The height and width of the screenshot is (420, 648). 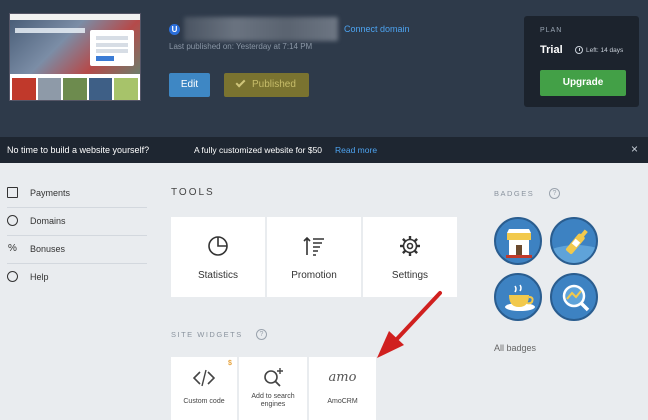 I want to click on promo-question: No time to build a website yourself?, so click(x=78, y=150).